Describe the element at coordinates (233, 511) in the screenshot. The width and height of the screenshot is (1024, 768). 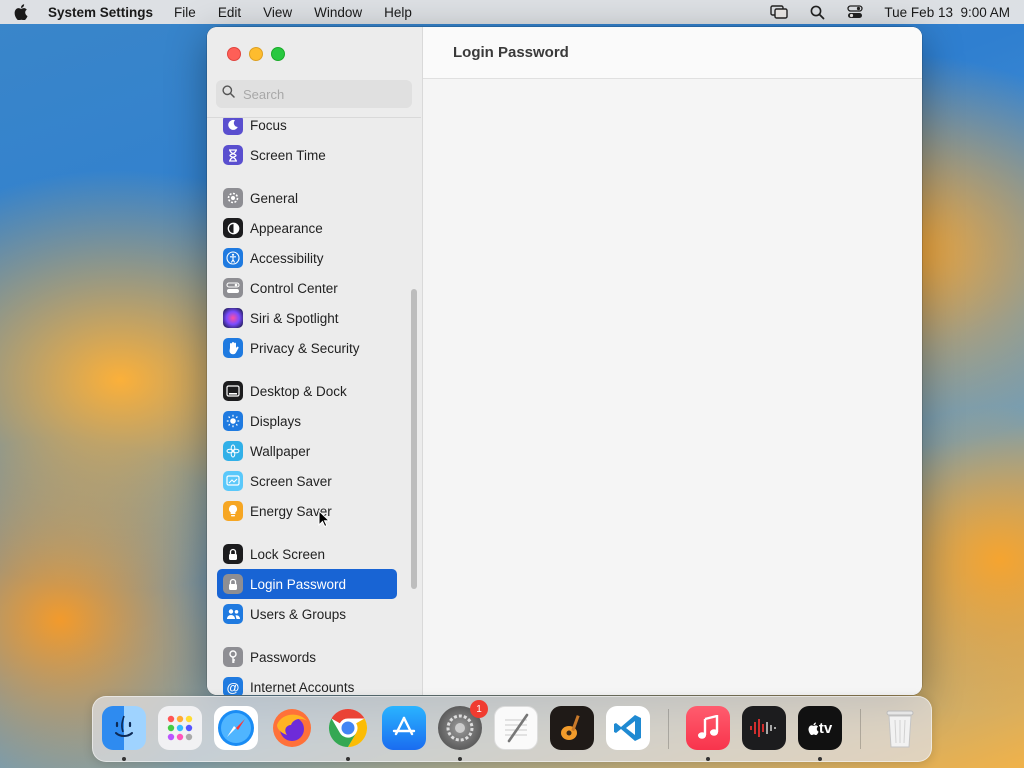
I see `lightbulb-icon` at that location.